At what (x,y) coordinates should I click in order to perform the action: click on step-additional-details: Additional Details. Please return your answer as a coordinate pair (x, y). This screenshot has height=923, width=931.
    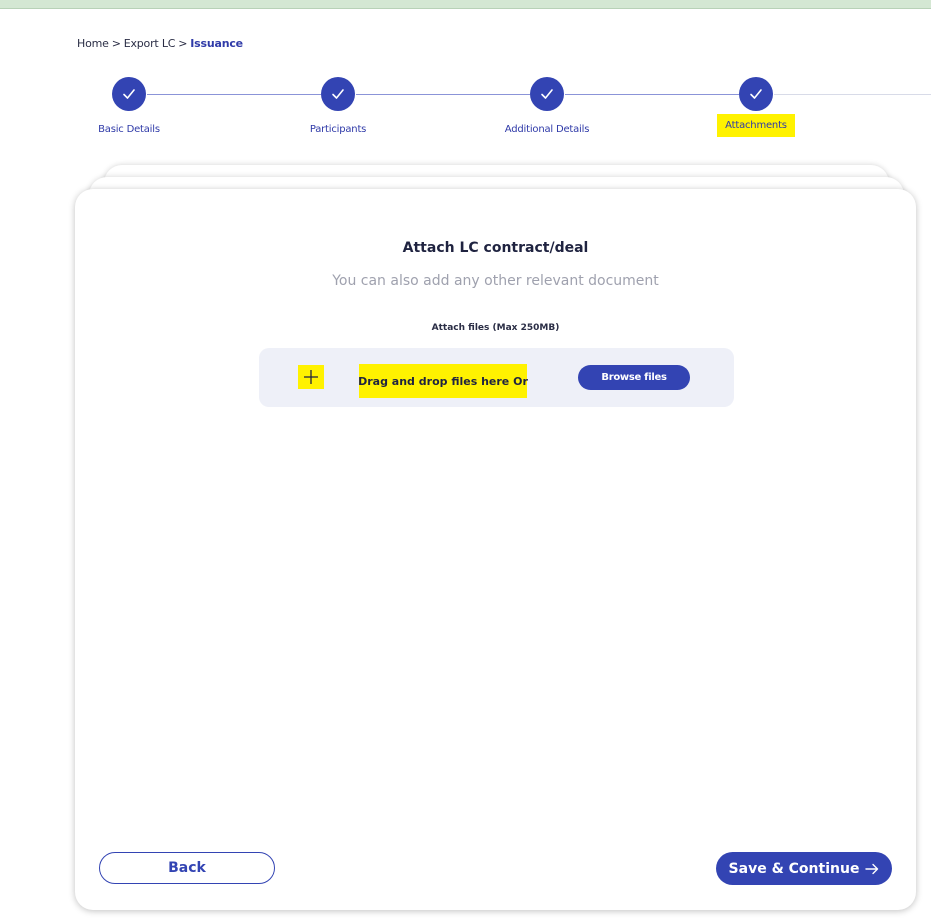
    Looking at the image, I should click on (547, 108).